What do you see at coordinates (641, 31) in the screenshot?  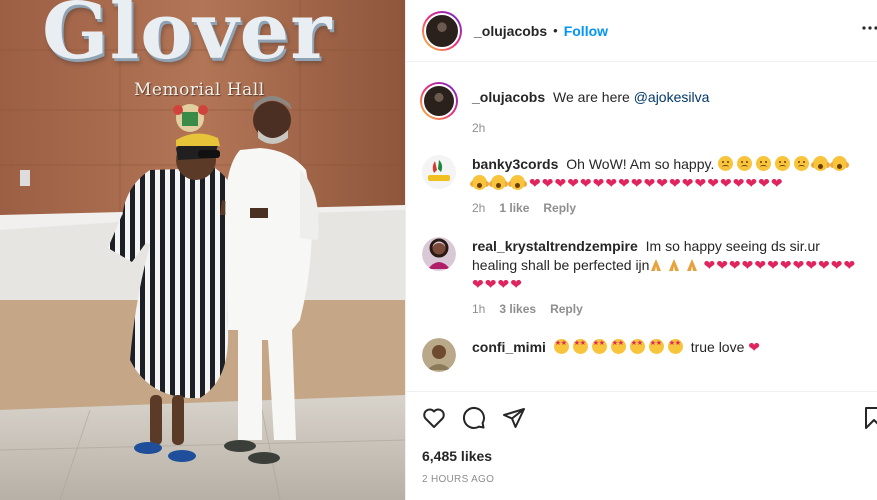 I see `post-header: _olujacobs • Follow` at bounding box center [641, 31].